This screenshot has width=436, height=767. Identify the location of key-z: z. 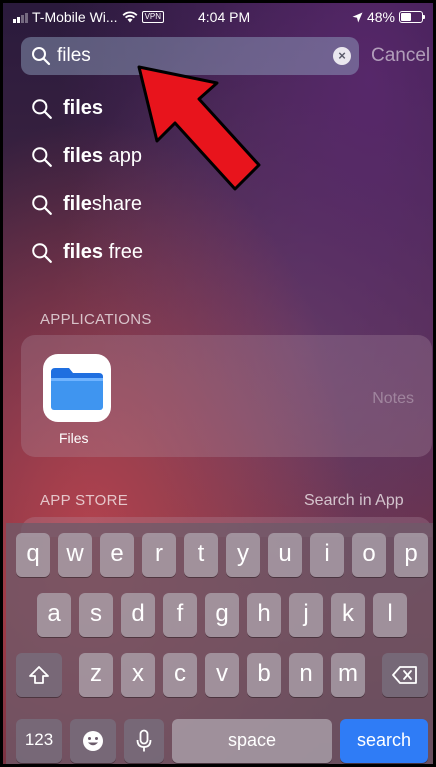
(96, 675).